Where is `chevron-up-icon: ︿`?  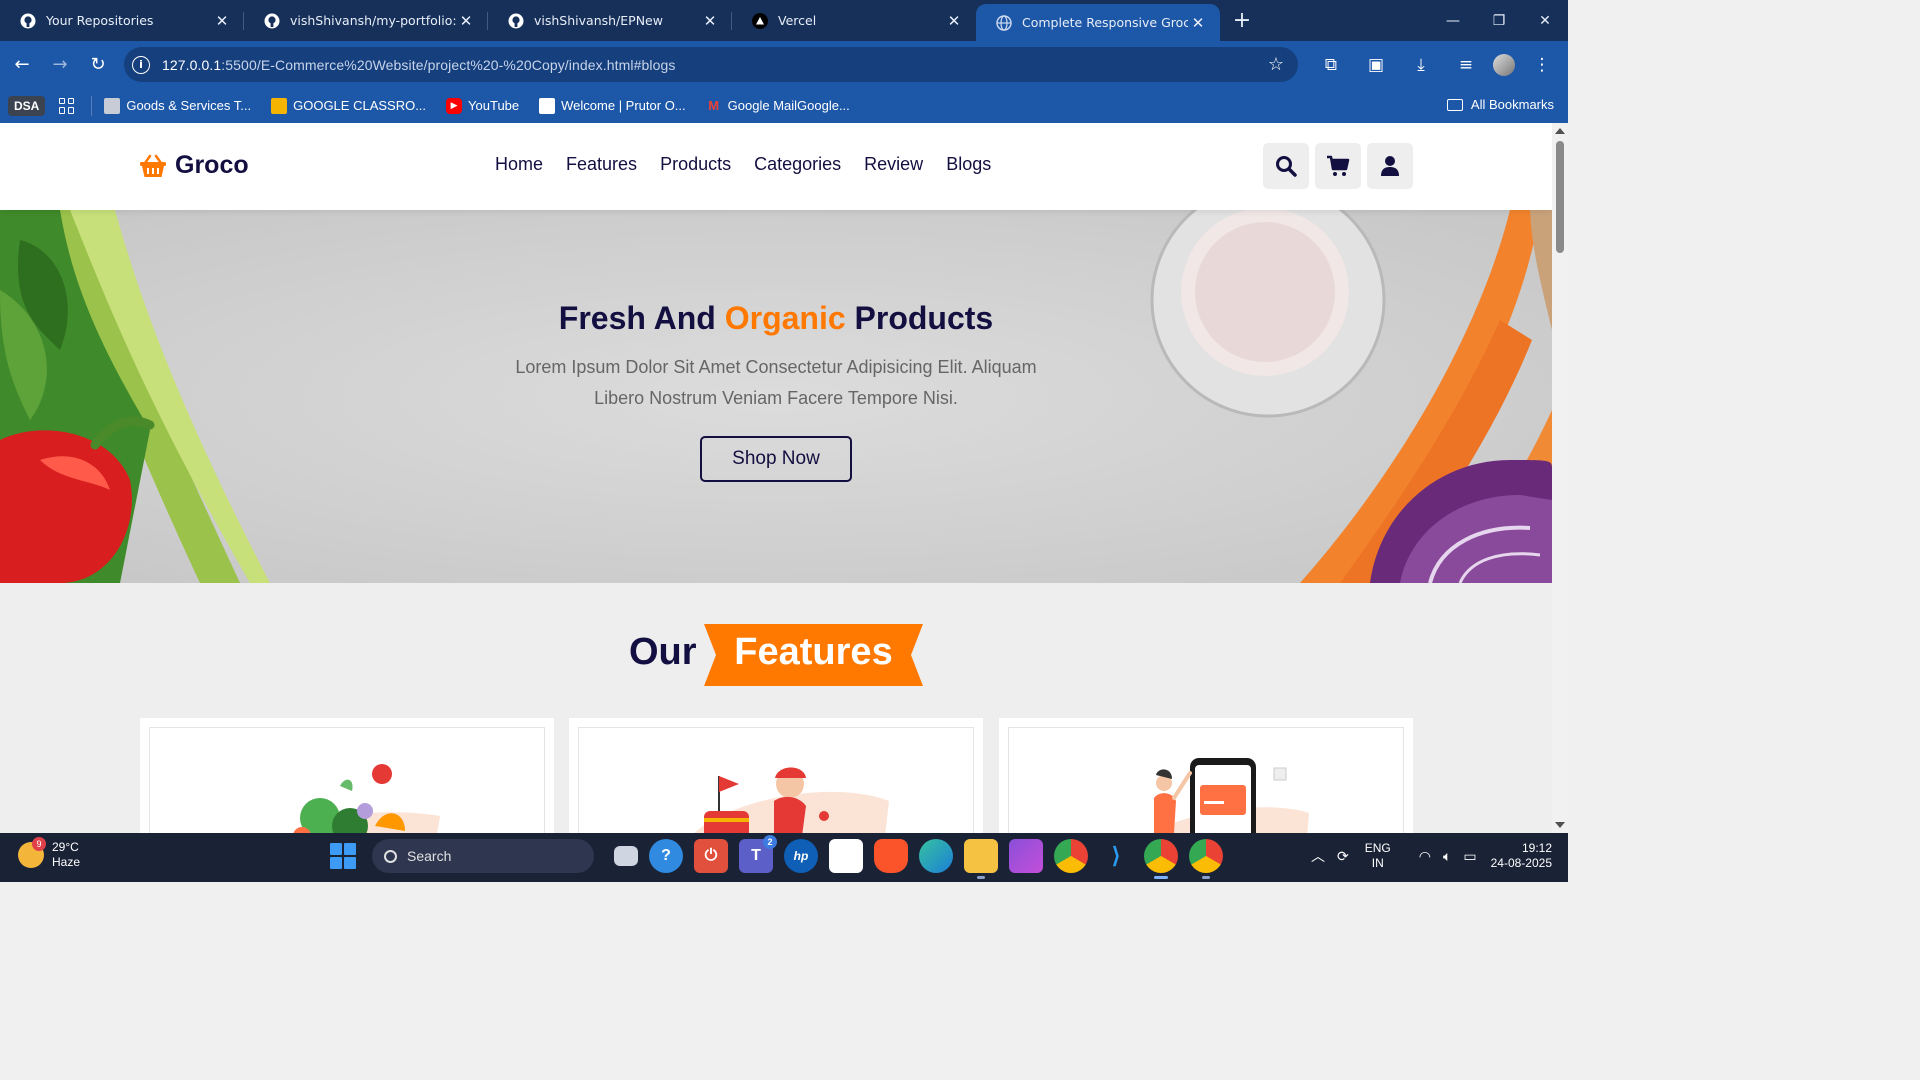 chevron-up-icon: ︿ is located at coordinates (1318, 856).